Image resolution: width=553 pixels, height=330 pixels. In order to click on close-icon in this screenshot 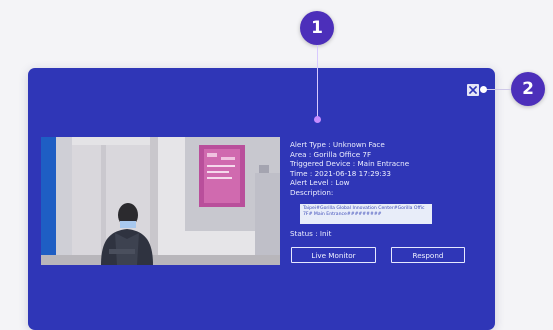, I will do `click(473, 90)`.